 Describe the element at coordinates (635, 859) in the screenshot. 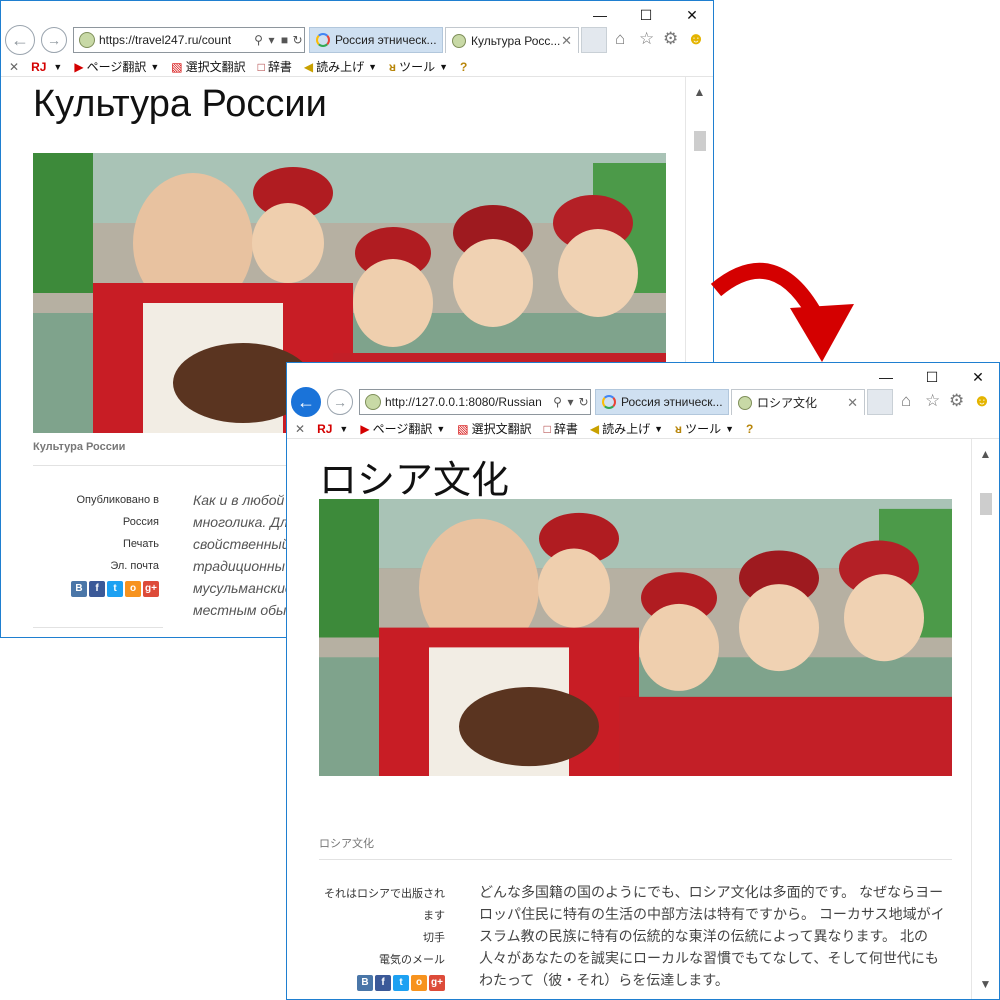

I see `divider` at that location.